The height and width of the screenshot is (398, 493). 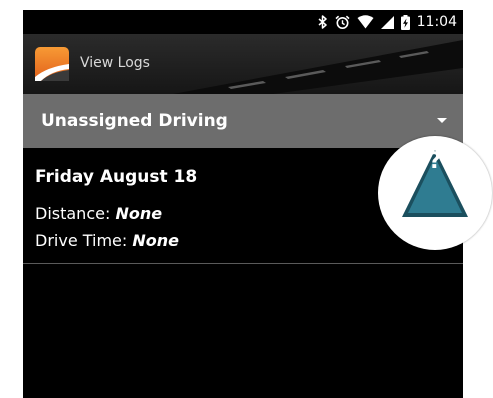 I want to click on drive-time-value: None, so click(x=156, y=240).